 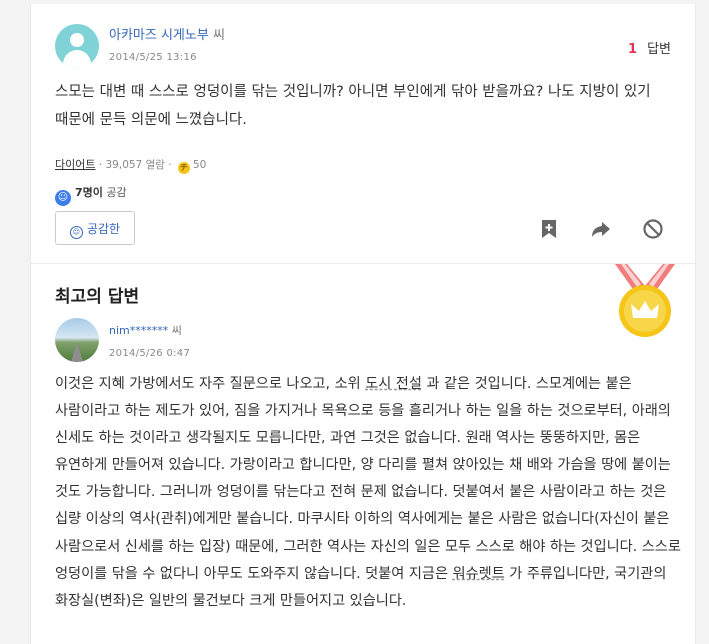 What do you see at coordinates (135, 165) in the screenshot?
I see `view-count: · 39,057 열람 ·` at bounding box center [135, 165].